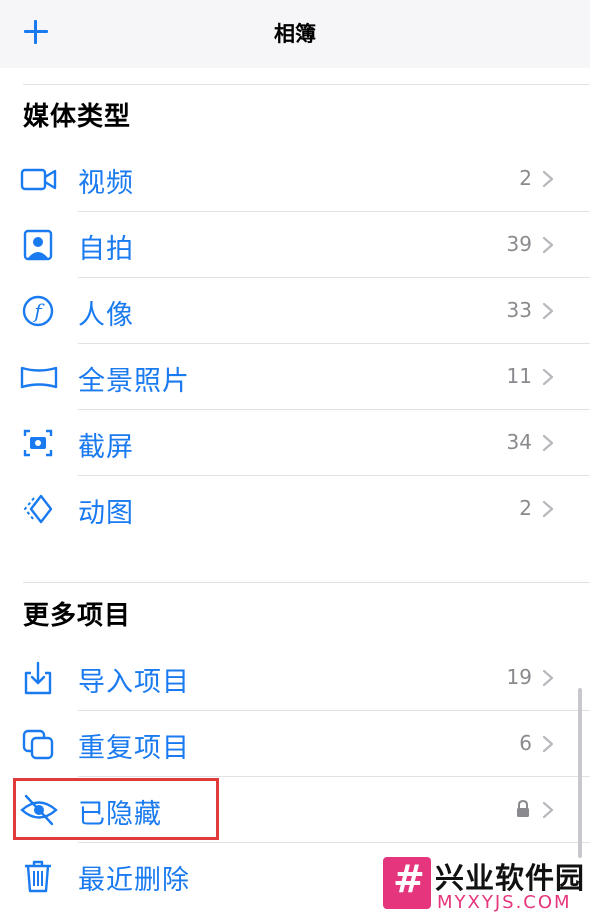 This screenshot has height=921, width=590. What do you see at coordinates (519, 376) in the screenshot?
I see `row-count: 11` at bounding box center [519, 376].